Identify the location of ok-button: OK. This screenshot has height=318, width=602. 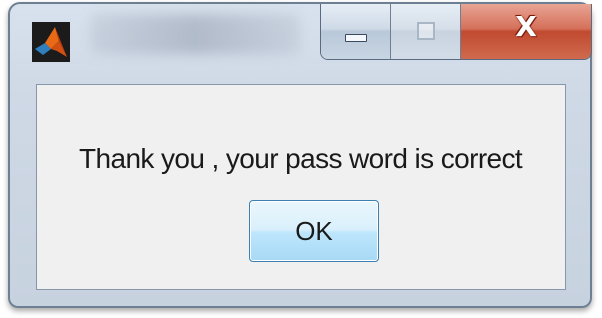
(314, 231).